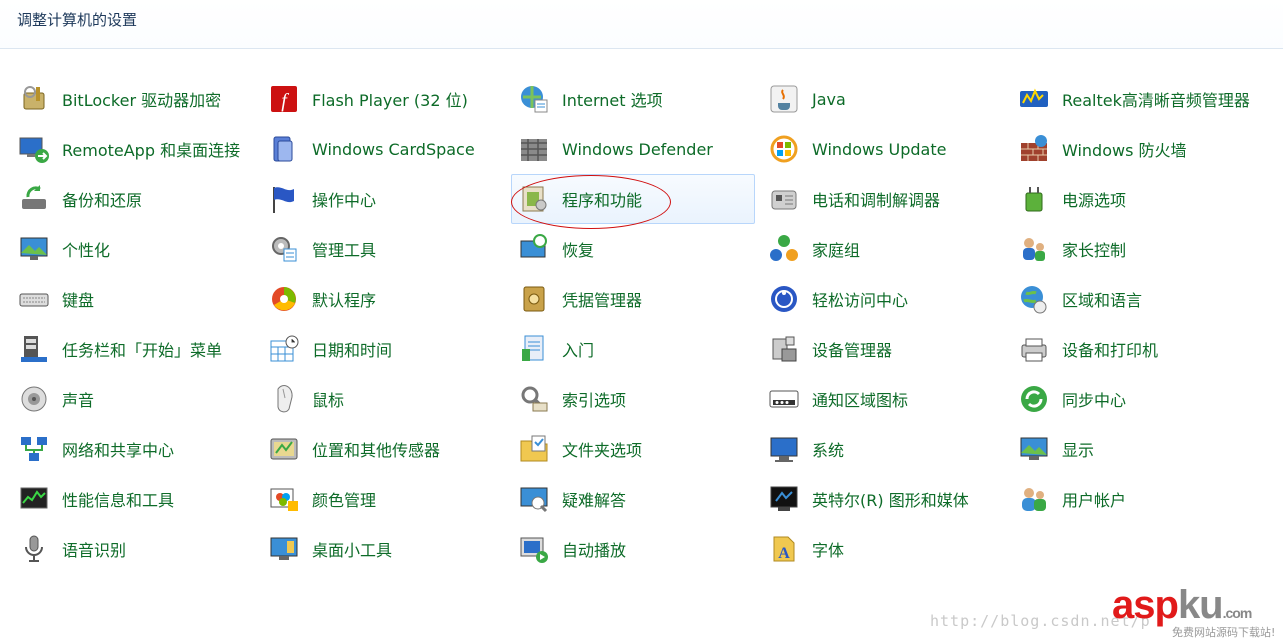  Describe the element at coordinates (1137, 449) in the screenshot. I see `cp-item-display: 显示` at that location.